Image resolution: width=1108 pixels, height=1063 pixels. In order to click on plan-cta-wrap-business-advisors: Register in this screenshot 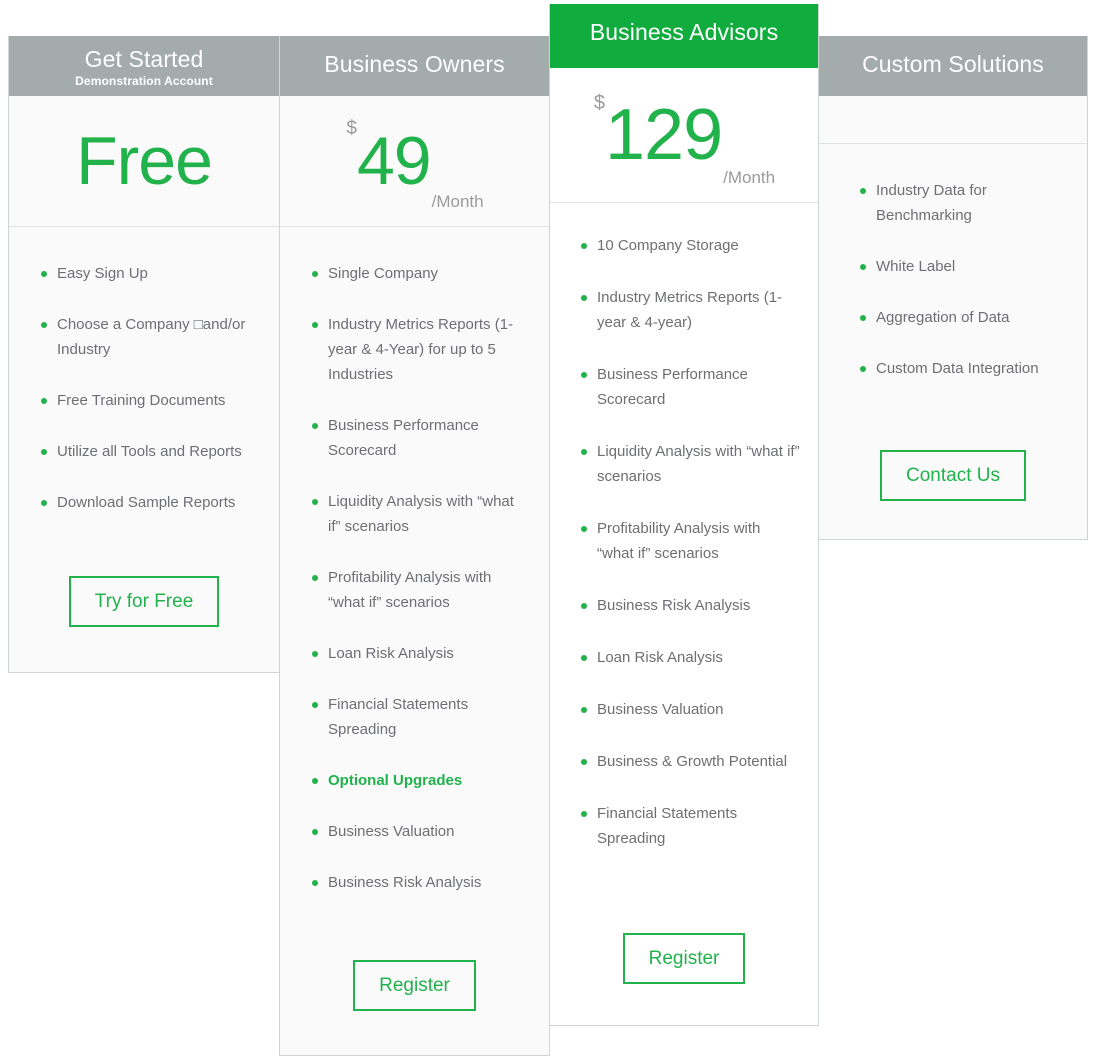, I will do `click(684, 979)`.